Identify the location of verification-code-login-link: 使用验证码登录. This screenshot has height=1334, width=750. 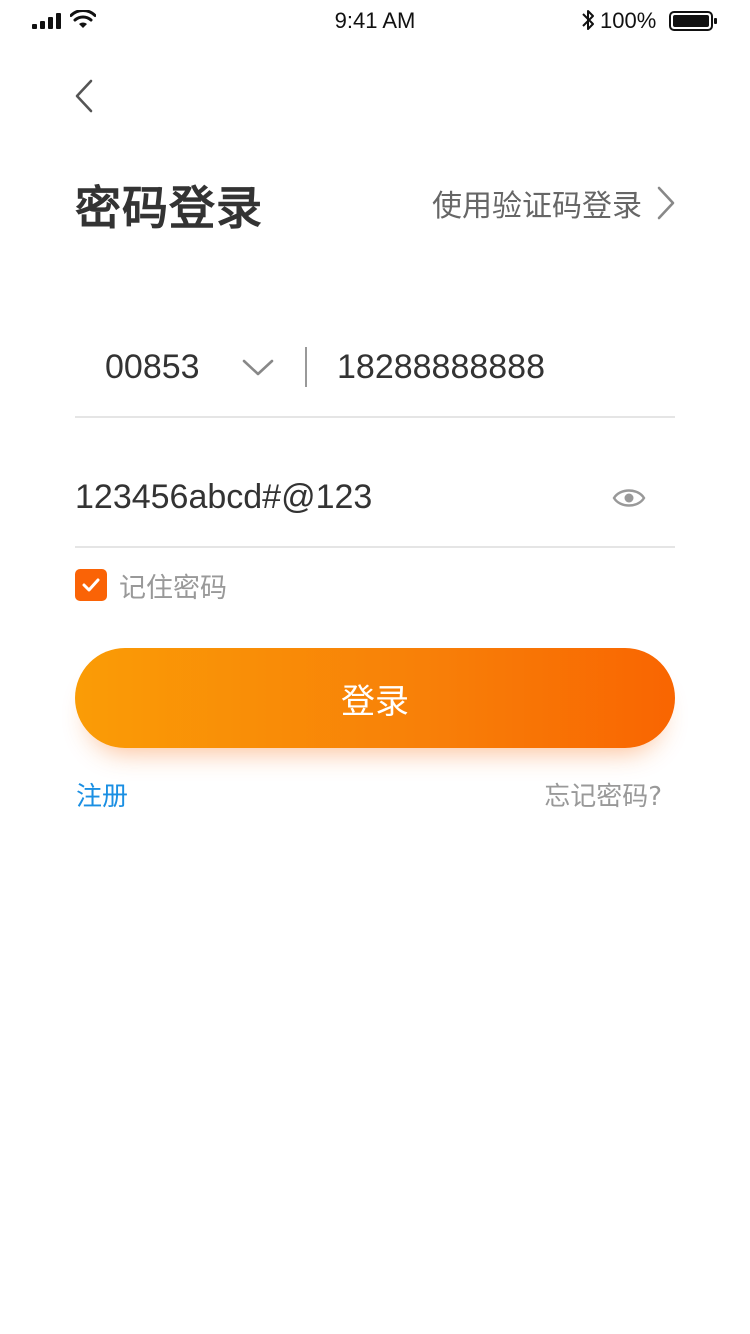
(554, 203).